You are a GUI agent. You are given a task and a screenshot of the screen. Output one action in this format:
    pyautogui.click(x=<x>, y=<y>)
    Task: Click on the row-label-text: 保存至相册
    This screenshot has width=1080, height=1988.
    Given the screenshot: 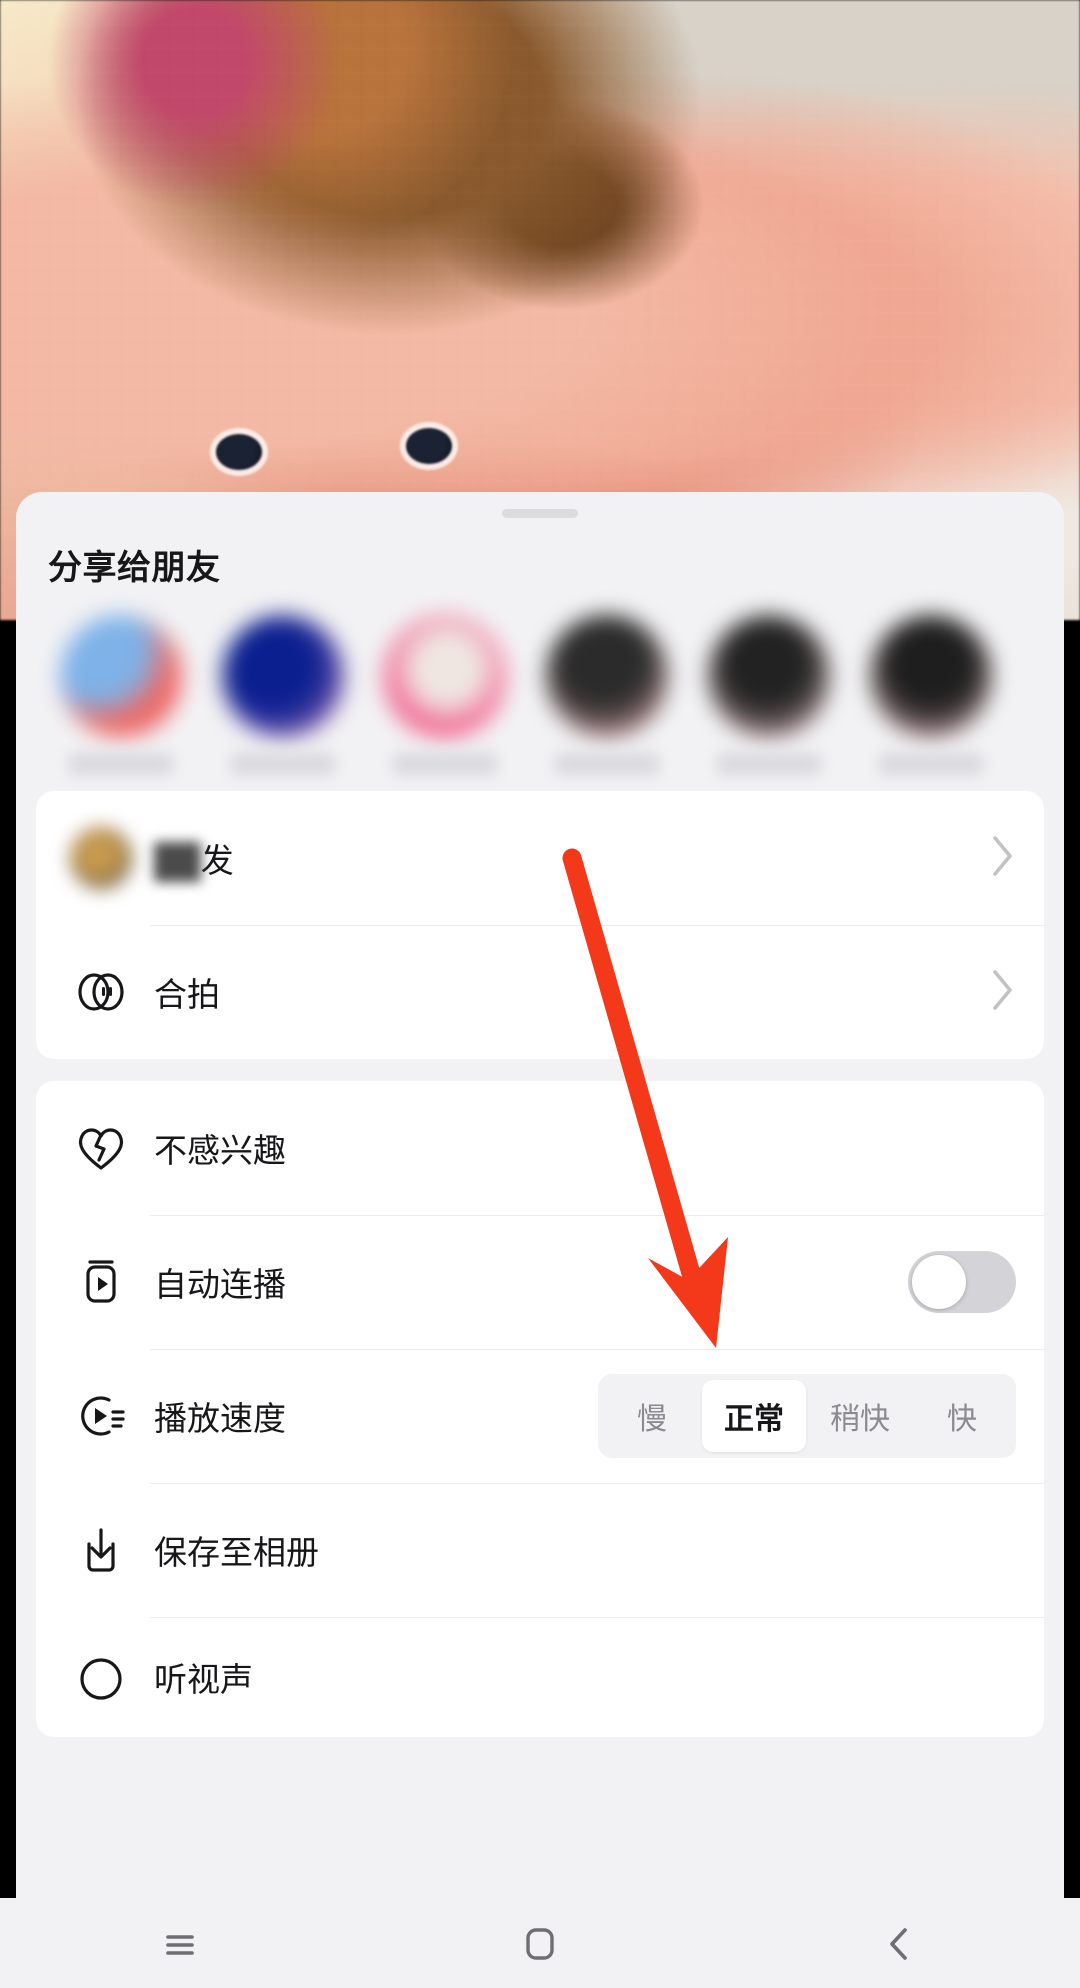 What is the action you would take?
    pyautogui.click(x=236, y=1552)
    